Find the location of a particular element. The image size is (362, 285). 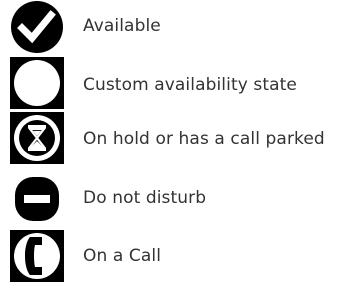

hourglass-icon is located at coordinates (32, 138).